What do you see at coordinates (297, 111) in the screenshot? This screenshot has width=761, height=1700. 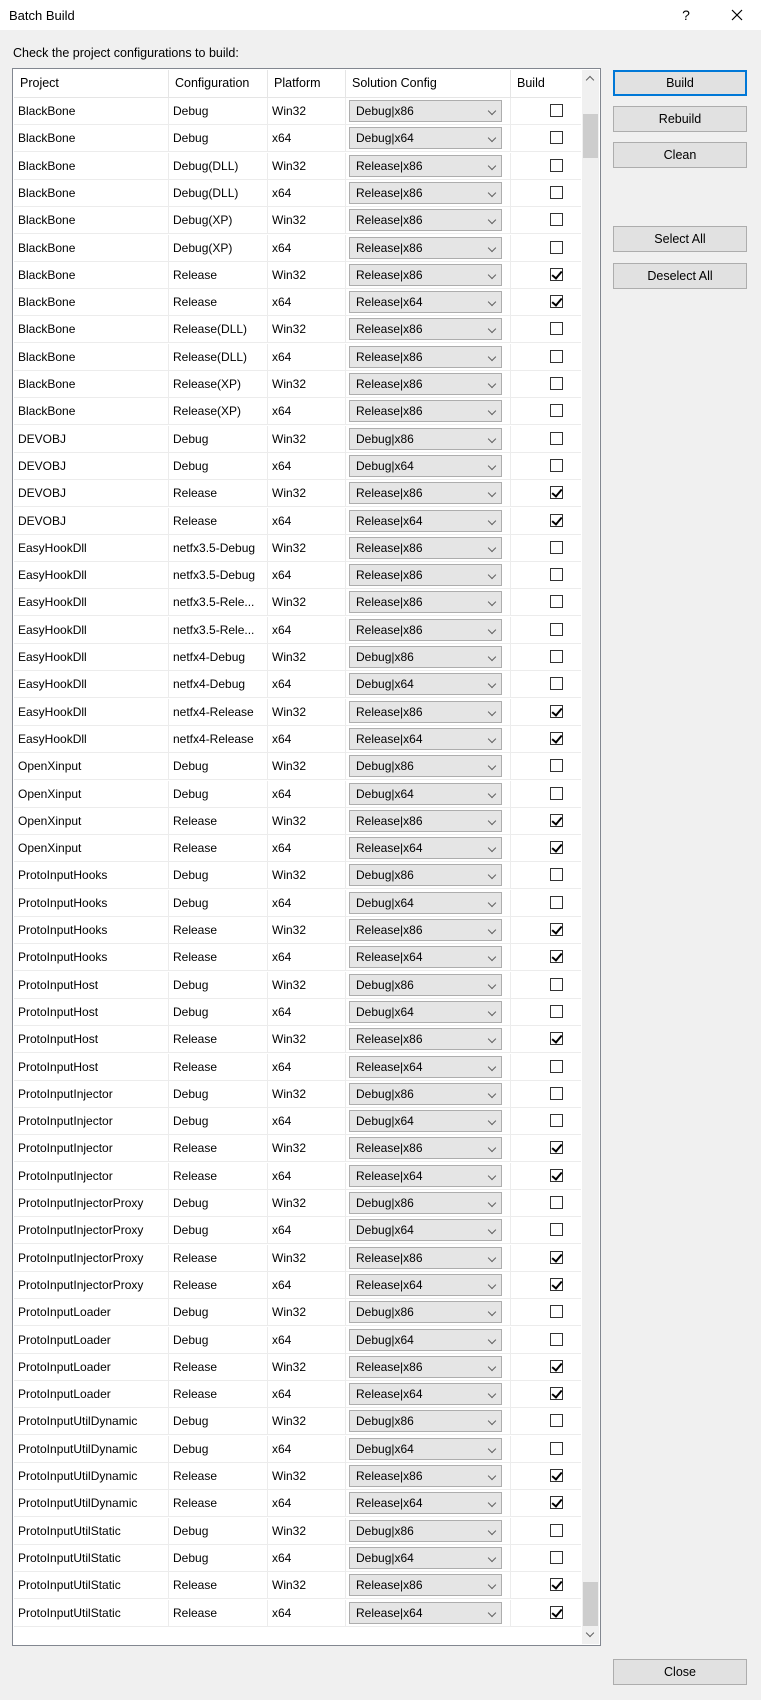 I see `table-row: BlackBone Debug Win32 Debug|x86` at bounding box center [297, 111].